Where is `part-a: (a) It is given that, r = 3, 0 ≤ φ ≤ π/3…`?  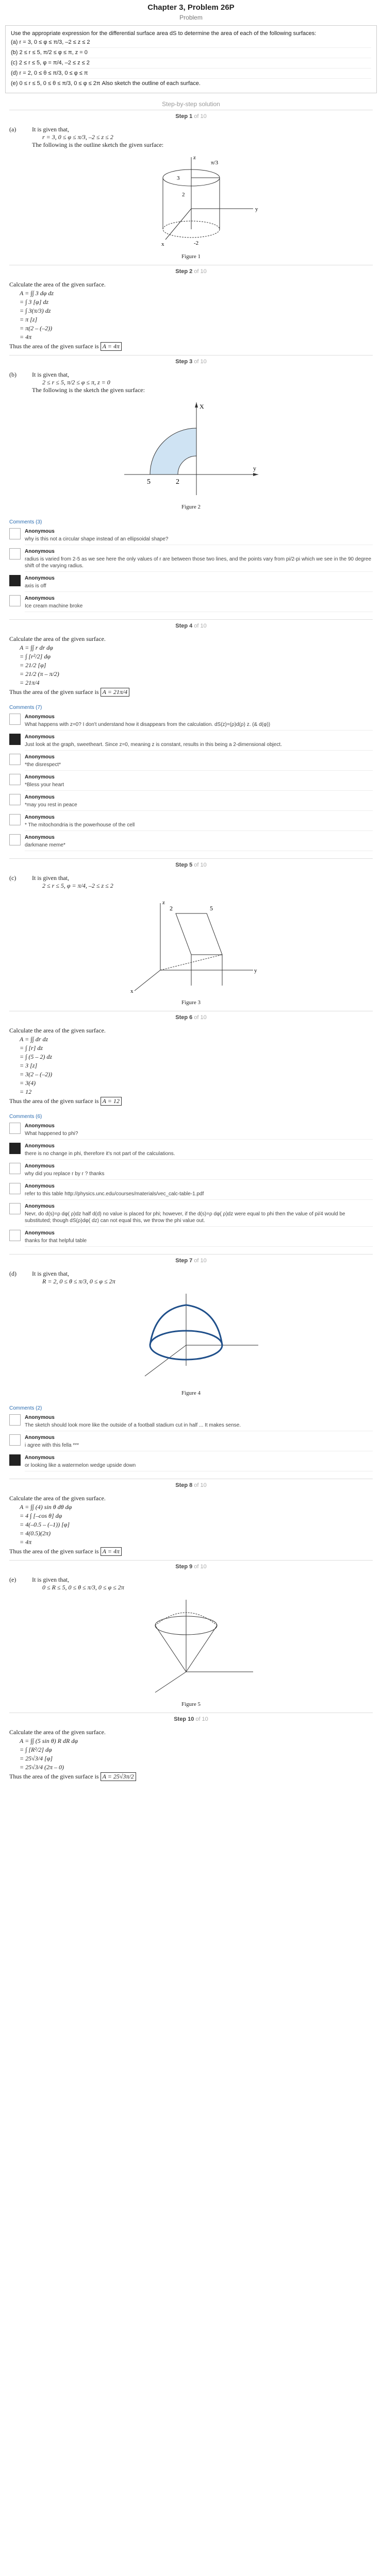
part-a: (a) It is given that, r = 3, 0 ≤ φ ≤ π/3… is located at coordinates (191, 137).